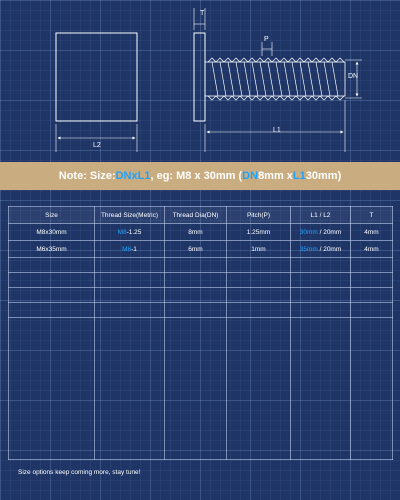 The width and height of the screenshot is (400, 500). Describe the element at coordinates (51, 215) in the screenshot. I see `header-size: Size` at that location.